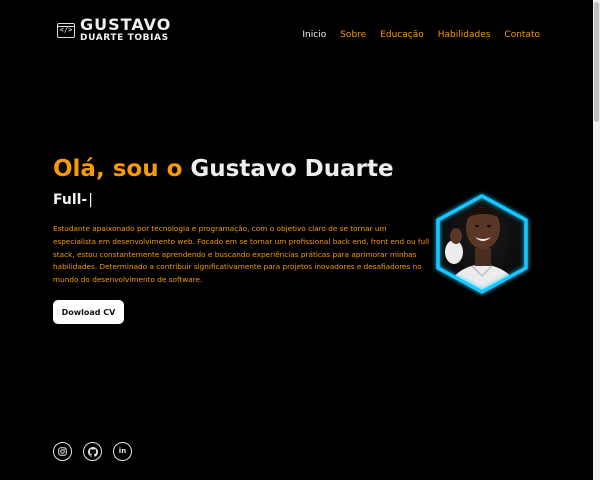  I want to click on profile-photo, so click(482, 244).